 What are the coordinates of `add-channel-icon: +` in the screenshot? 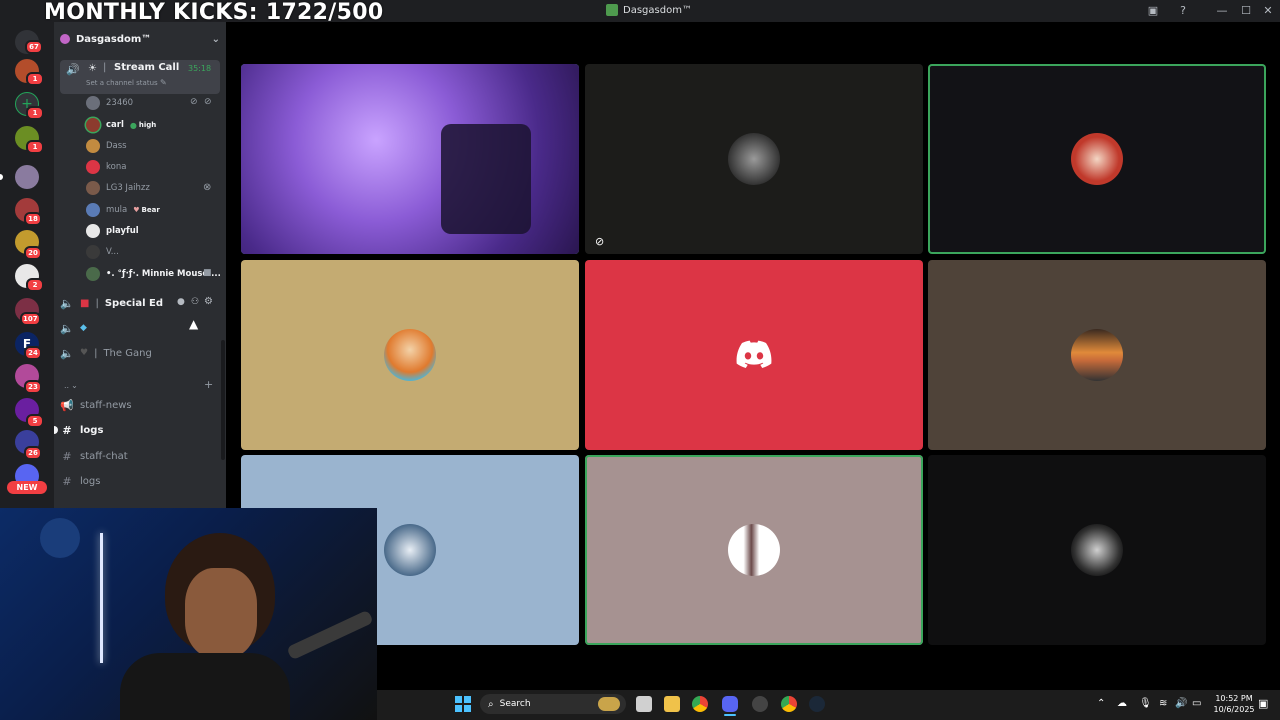 It's located at (208, 384).